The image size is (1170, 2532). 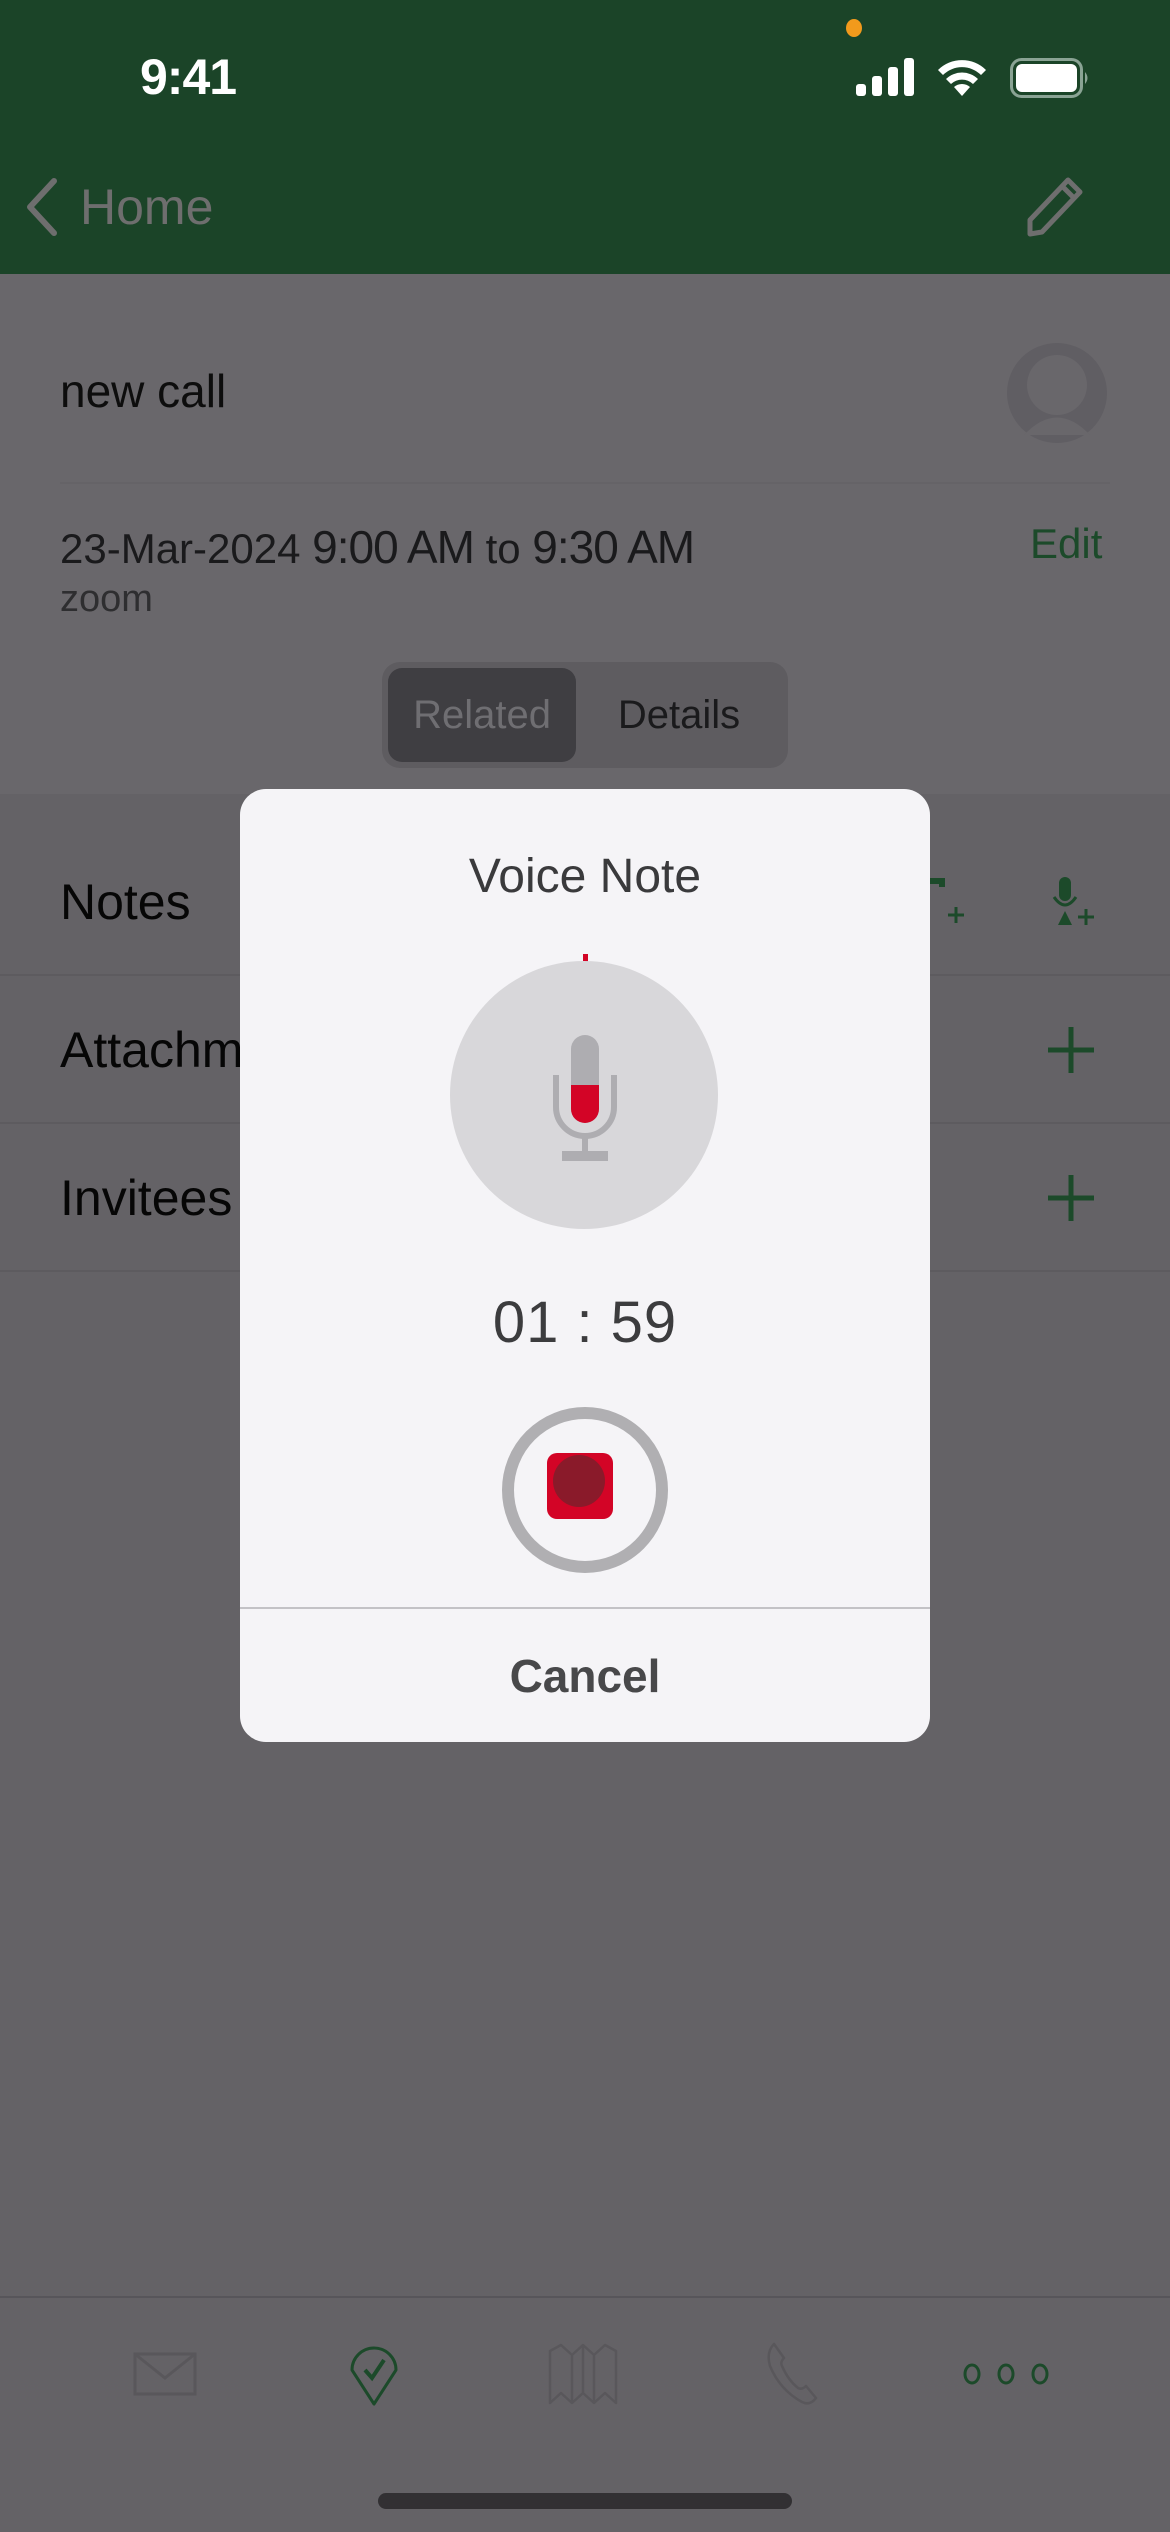 I want to click on location-check-icon, so click(x=374, y=2376).